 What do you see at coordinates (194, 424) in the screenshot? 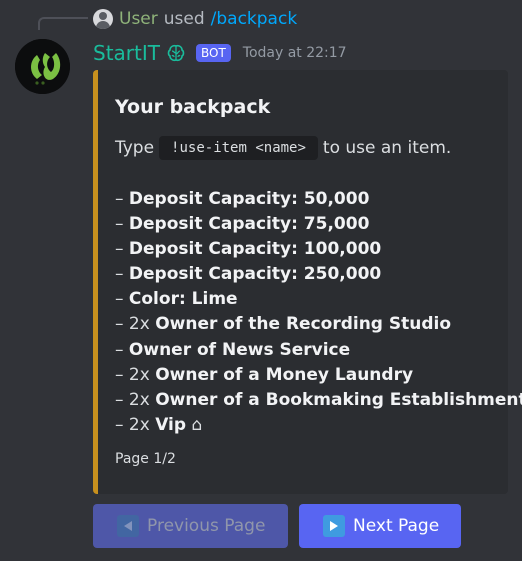
I see `house-icon: ⌂` at bounding box center [194, 424].